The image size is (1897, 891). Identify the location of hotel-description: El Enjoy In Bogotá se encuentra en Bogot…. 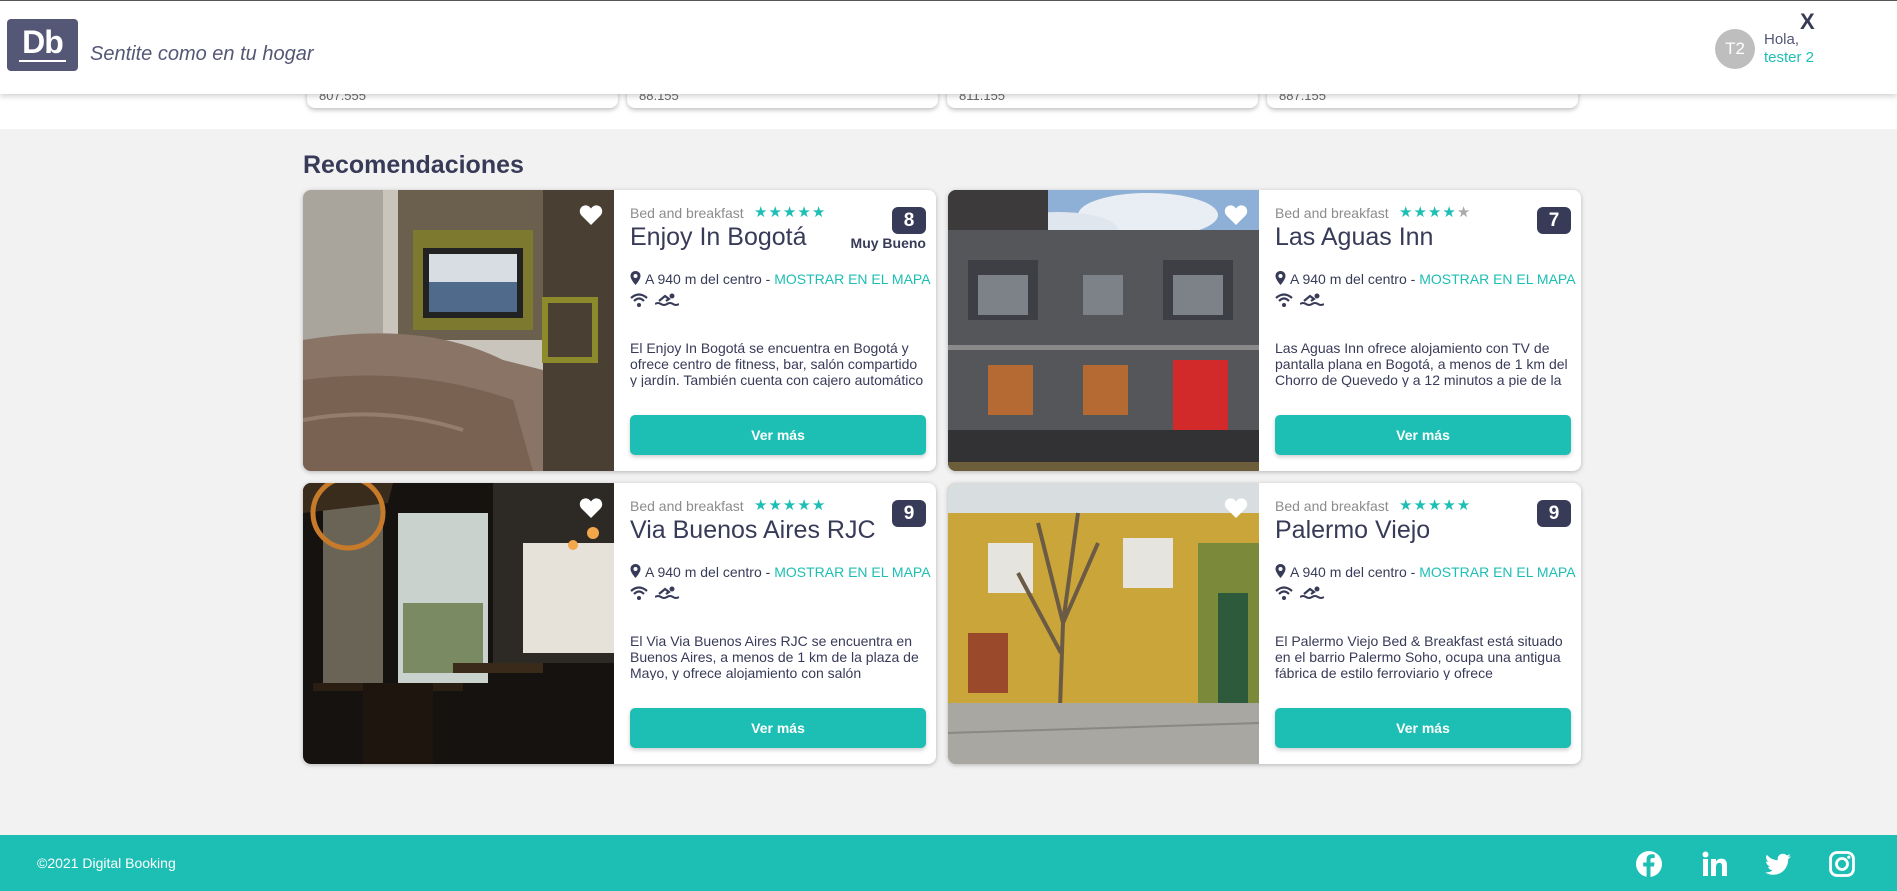
(777, 363).